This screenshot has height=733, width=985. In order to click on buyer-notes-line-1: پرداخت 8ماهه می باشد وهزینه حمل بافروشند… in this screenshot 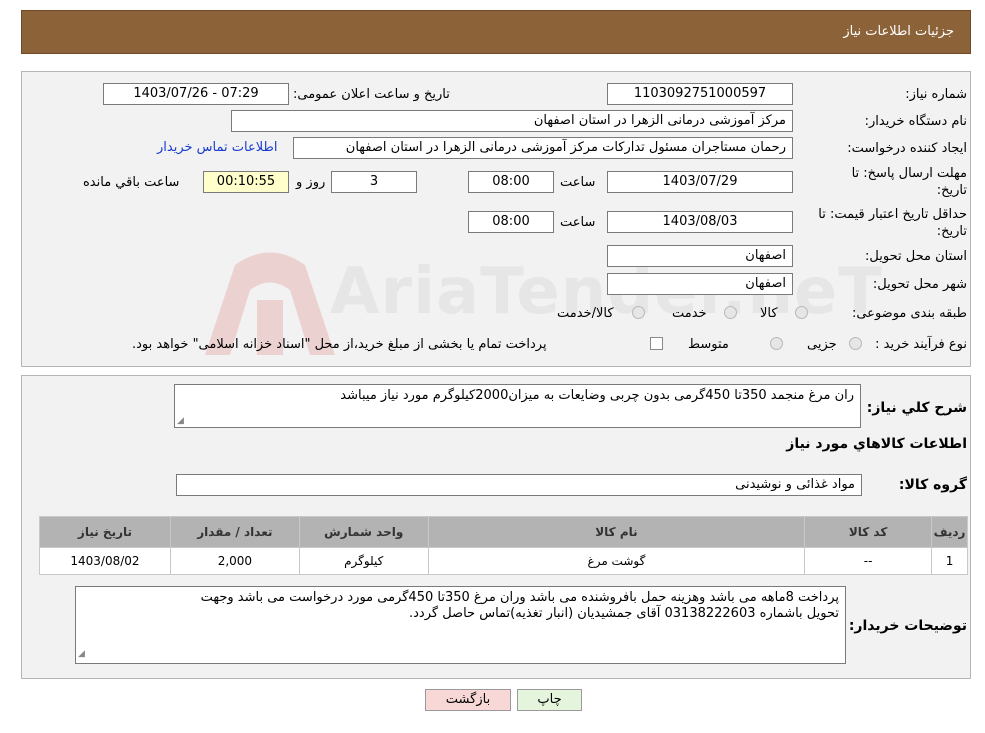, I will do `click(519, 597)`.